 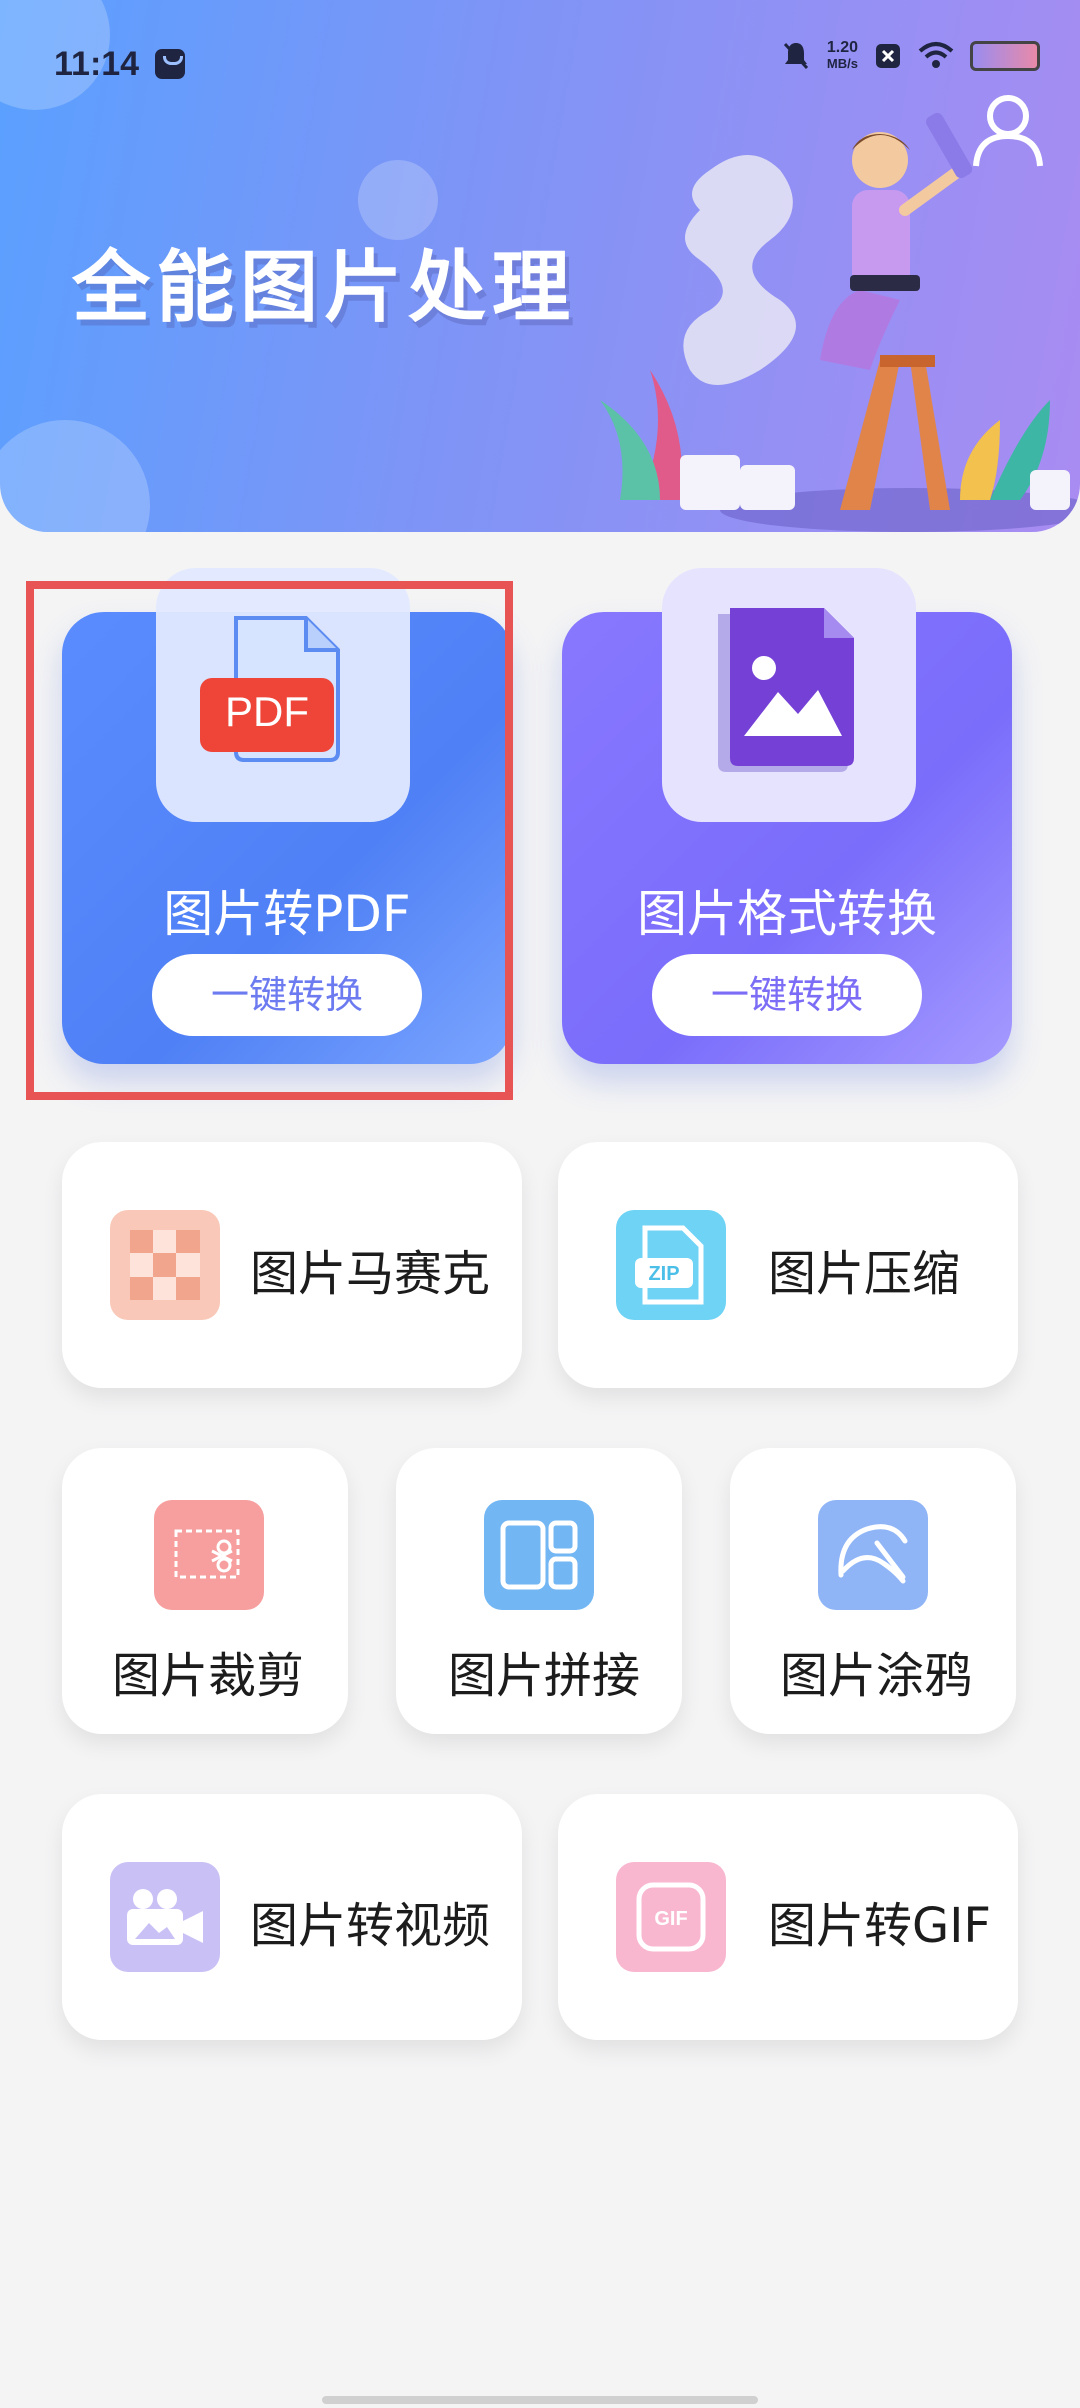 I want to click on tool-doodle: 图片涂鸦, so click(x=873, y=1591).